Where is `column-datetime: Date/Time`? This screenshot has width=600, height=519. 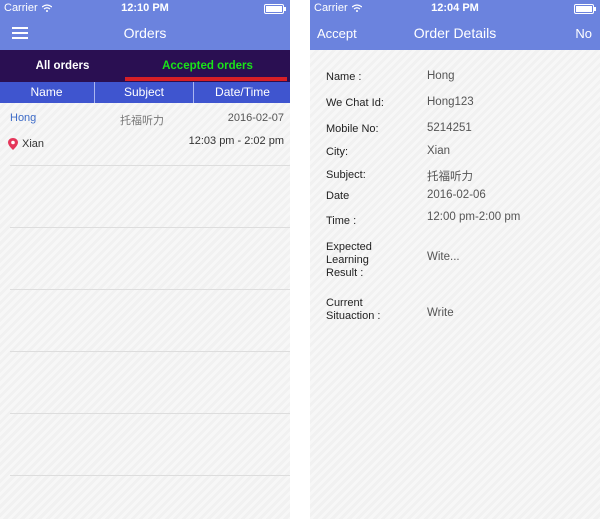 column-datetime: Date/Time is located at coordinates (241, 92).